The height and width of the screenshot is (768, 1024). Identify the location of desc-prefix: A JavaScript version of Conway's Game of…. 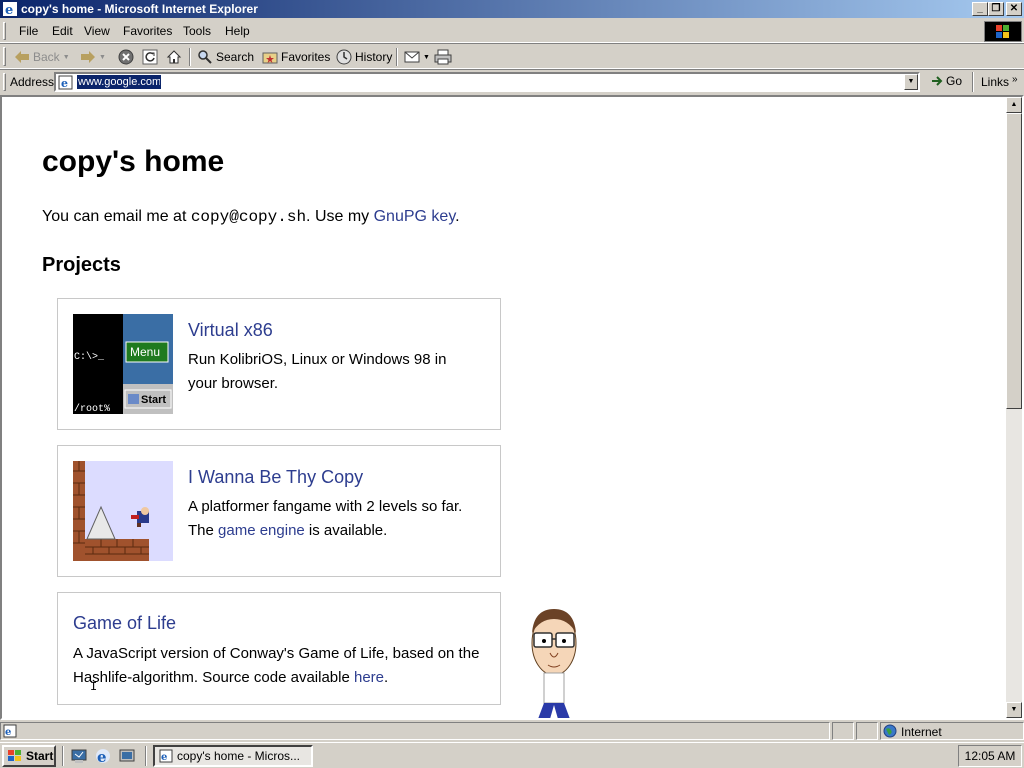
(276, 665).